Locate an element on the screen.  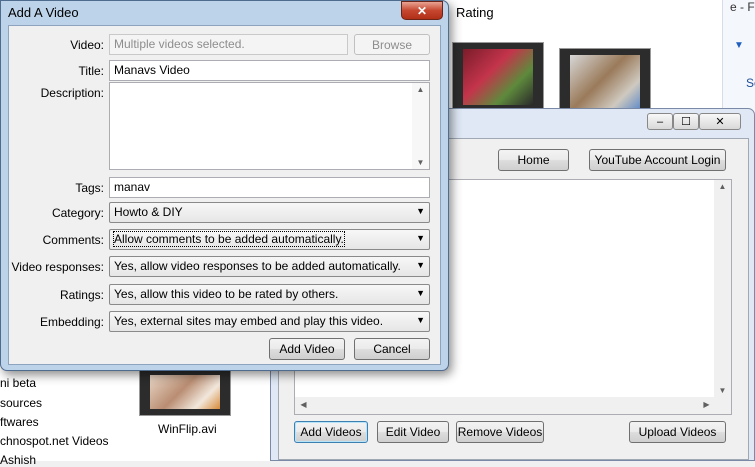
add-videos-button: Add Videos is located at coordinates (331, 432).